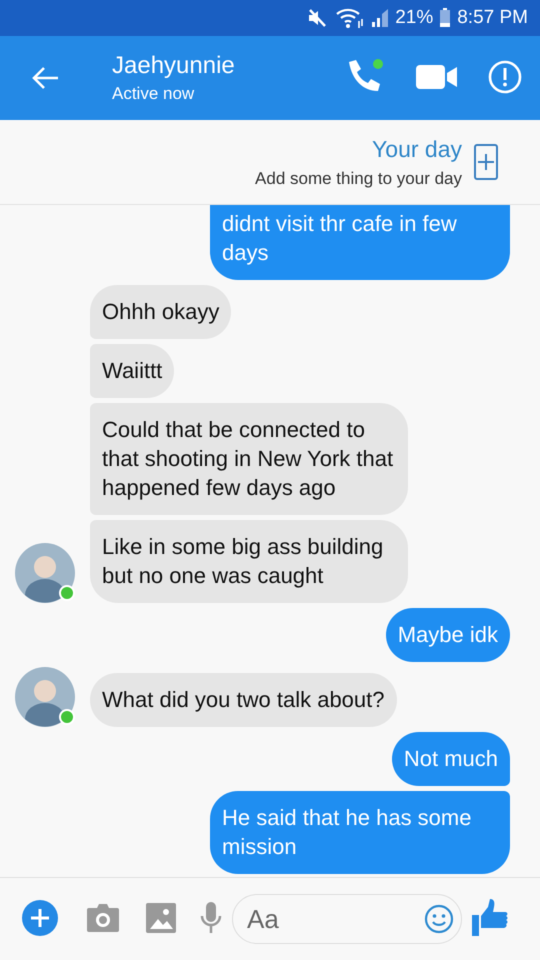  I want to click on add-story-button, so click(486, 162).